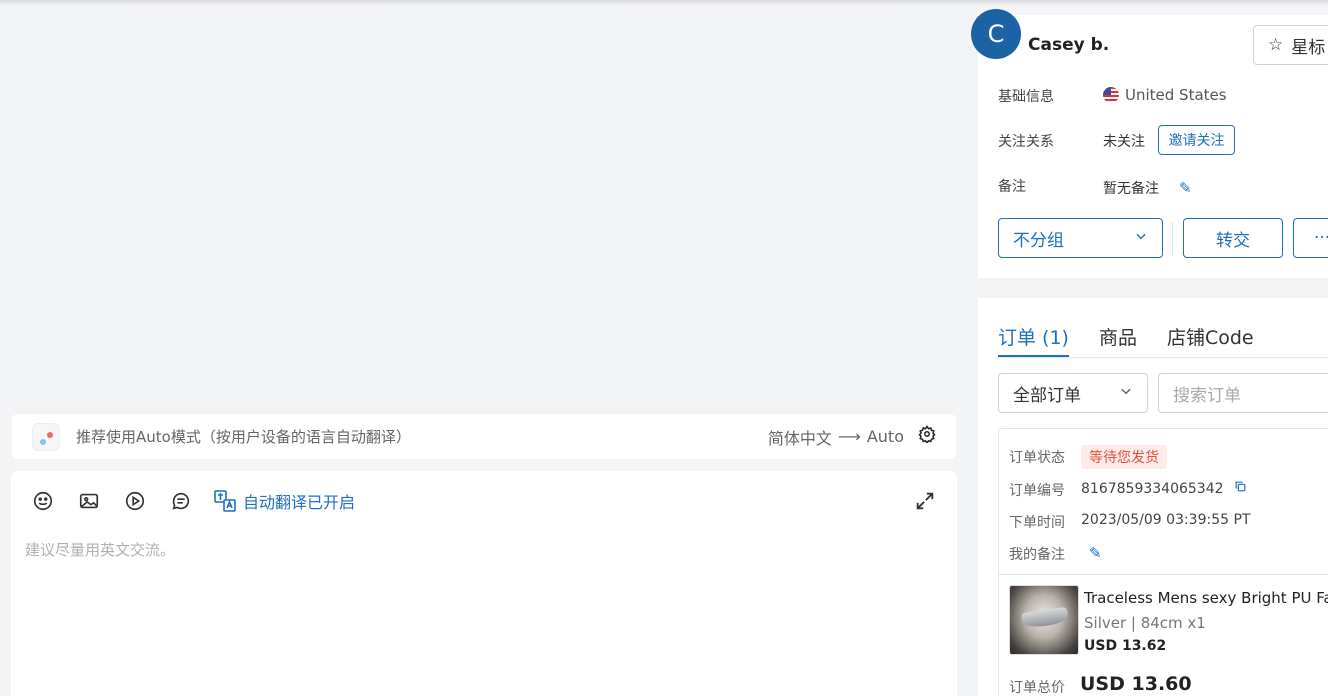 Image resolution: width=1328 pixels, height=696 pixels. What do you see at coordinates (1012, 187) in the screenshot?
I see `note-label: 备注` at bounding box center [1012, 187].